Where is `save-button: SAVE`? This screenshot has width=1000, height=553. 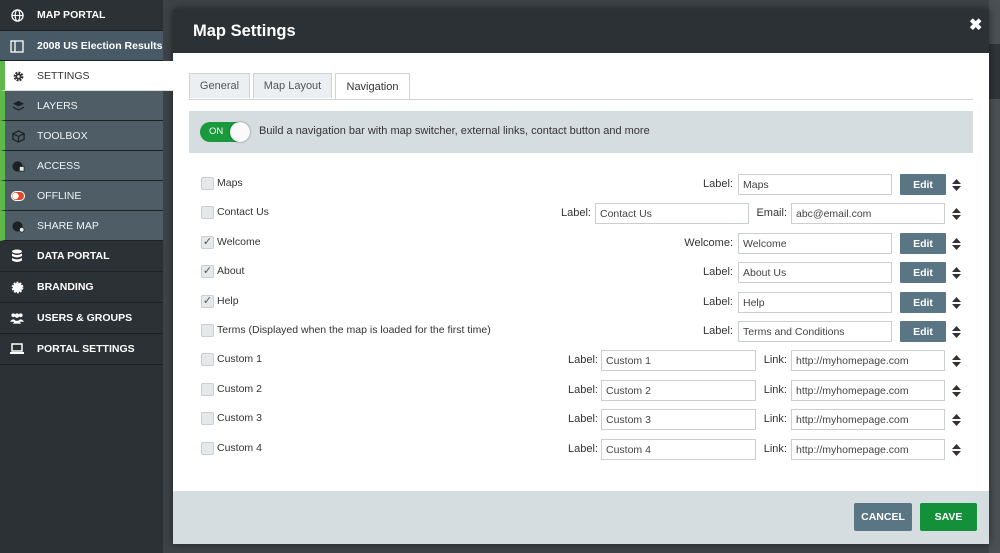 save-button: SAVE is located at coordinates (948, 517).